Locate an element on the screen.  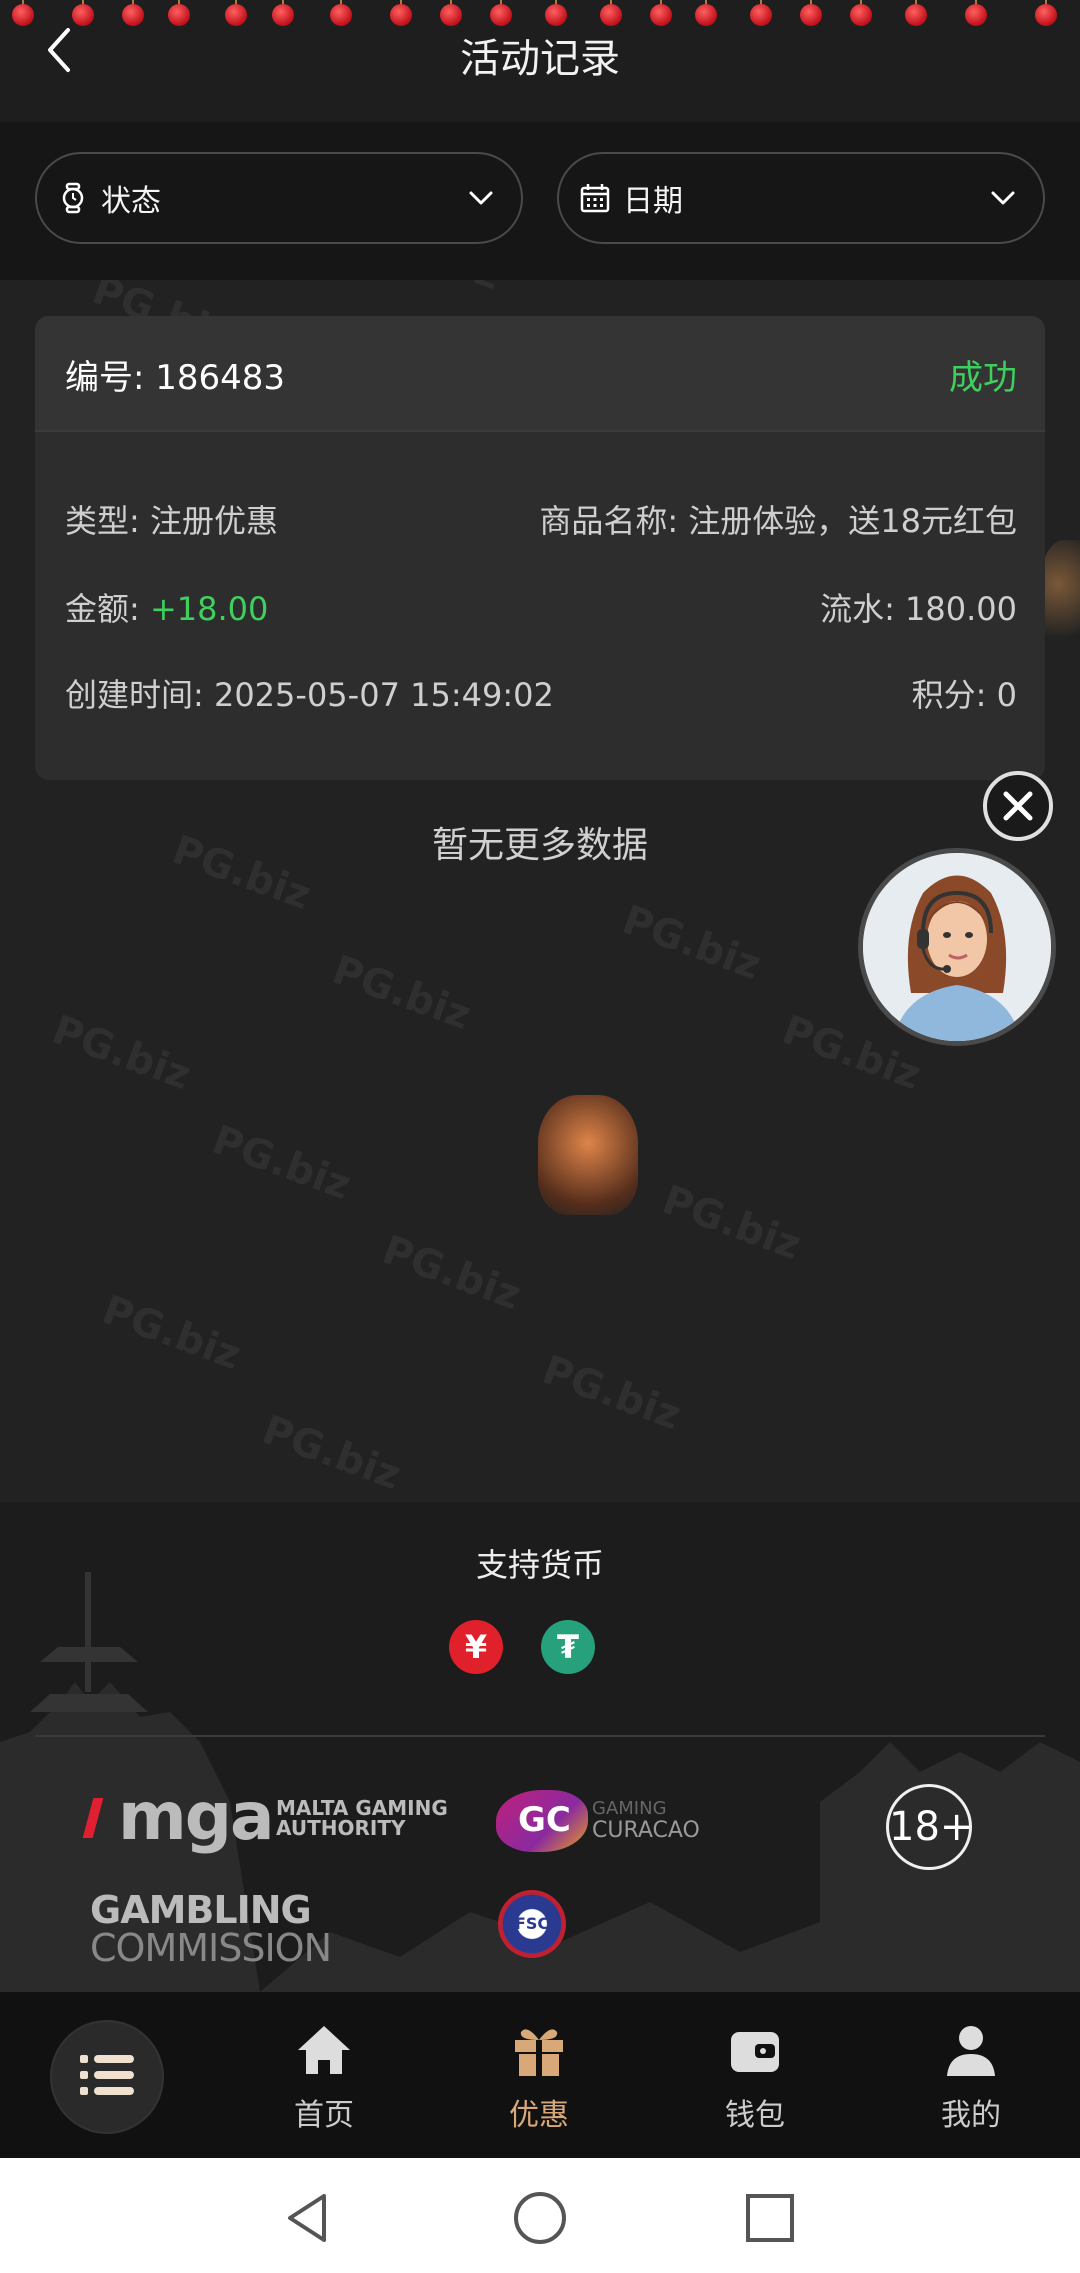
app-header: 活动记录 is located at coordinates (540, 61).